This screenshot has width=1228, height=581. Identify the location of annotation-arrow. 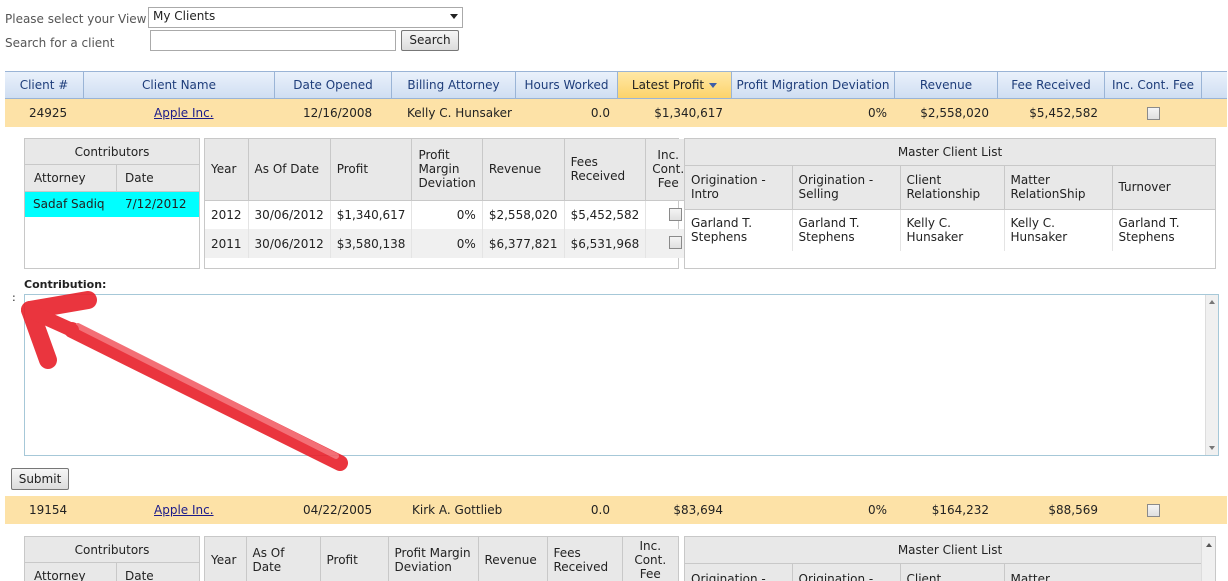
(184, 381).